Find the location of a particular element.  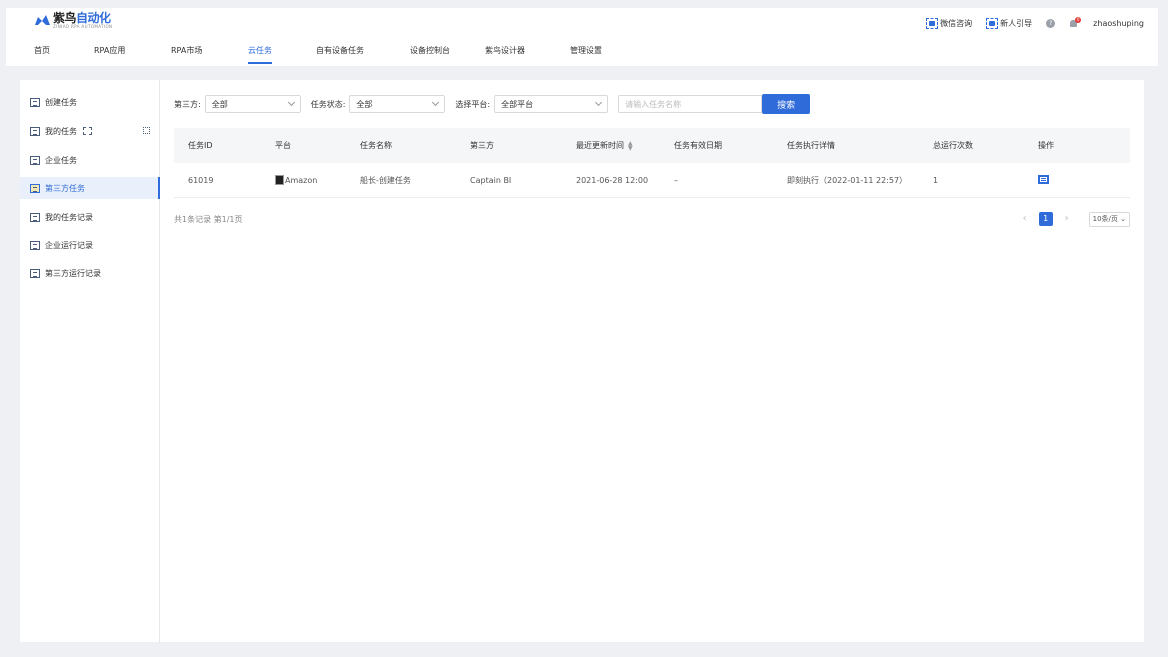

col-task-name: 任务名称 is located at coordinates (376, 145).